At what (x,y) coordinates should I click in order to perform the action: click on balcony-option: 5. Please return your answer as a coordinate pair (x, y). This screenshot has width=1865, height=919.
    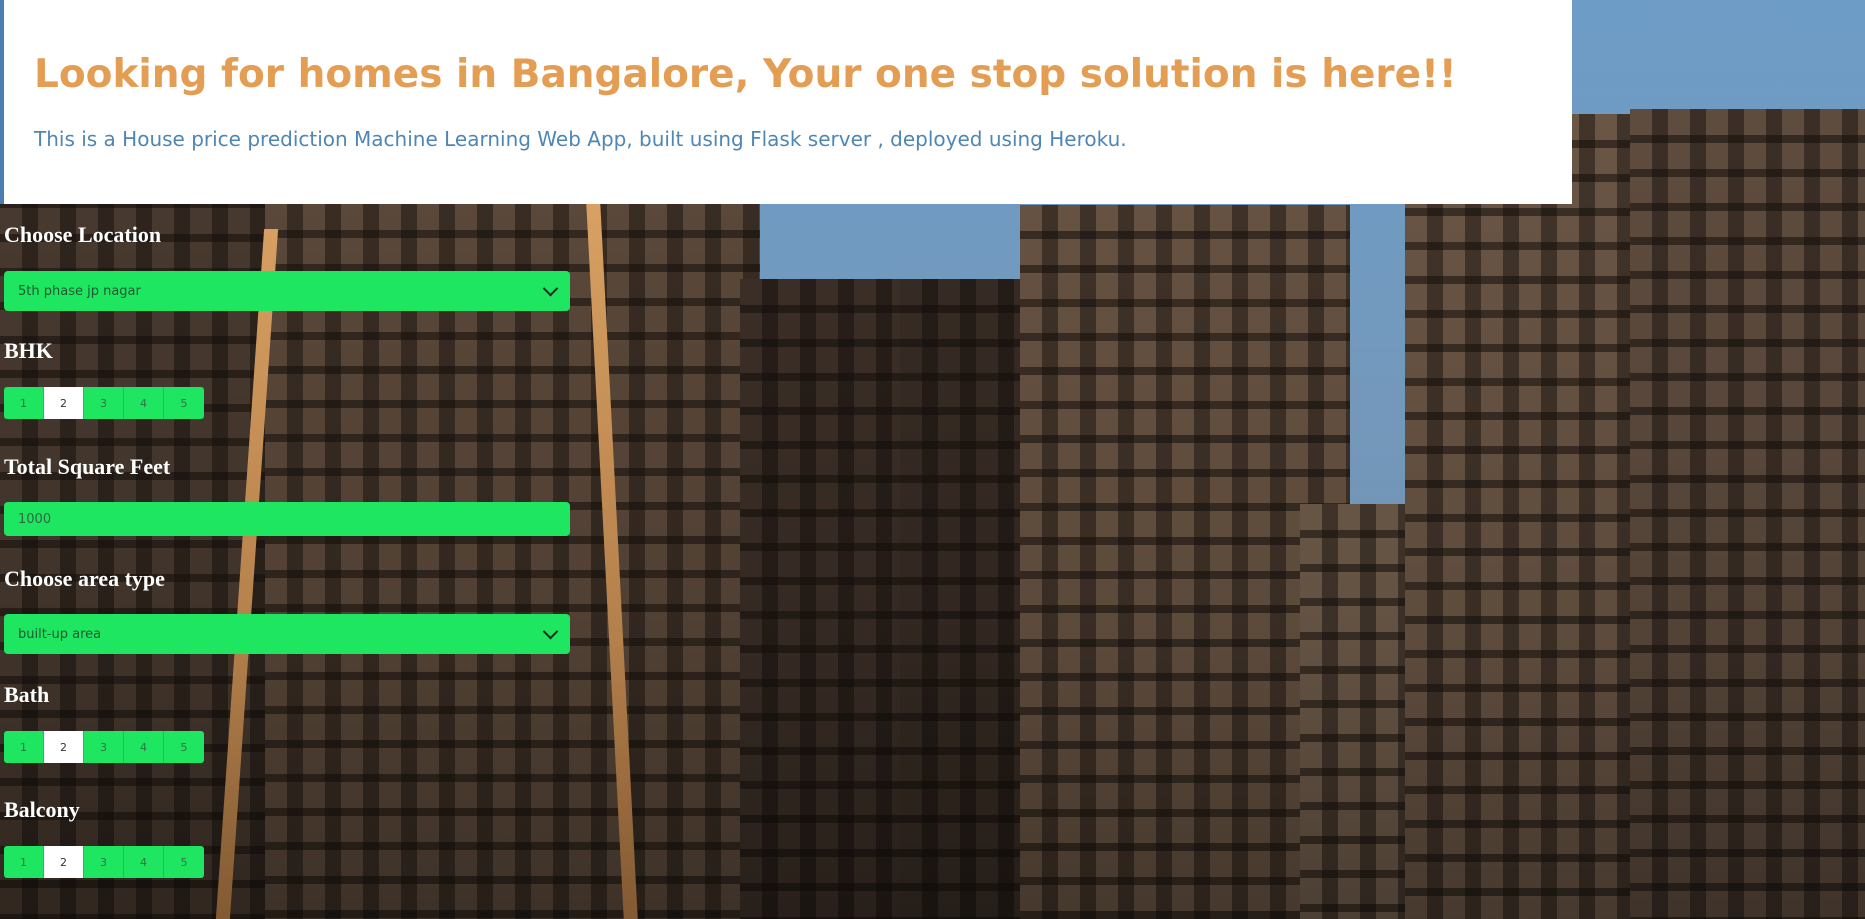
    Looking at the image, I should click on (184, 862).